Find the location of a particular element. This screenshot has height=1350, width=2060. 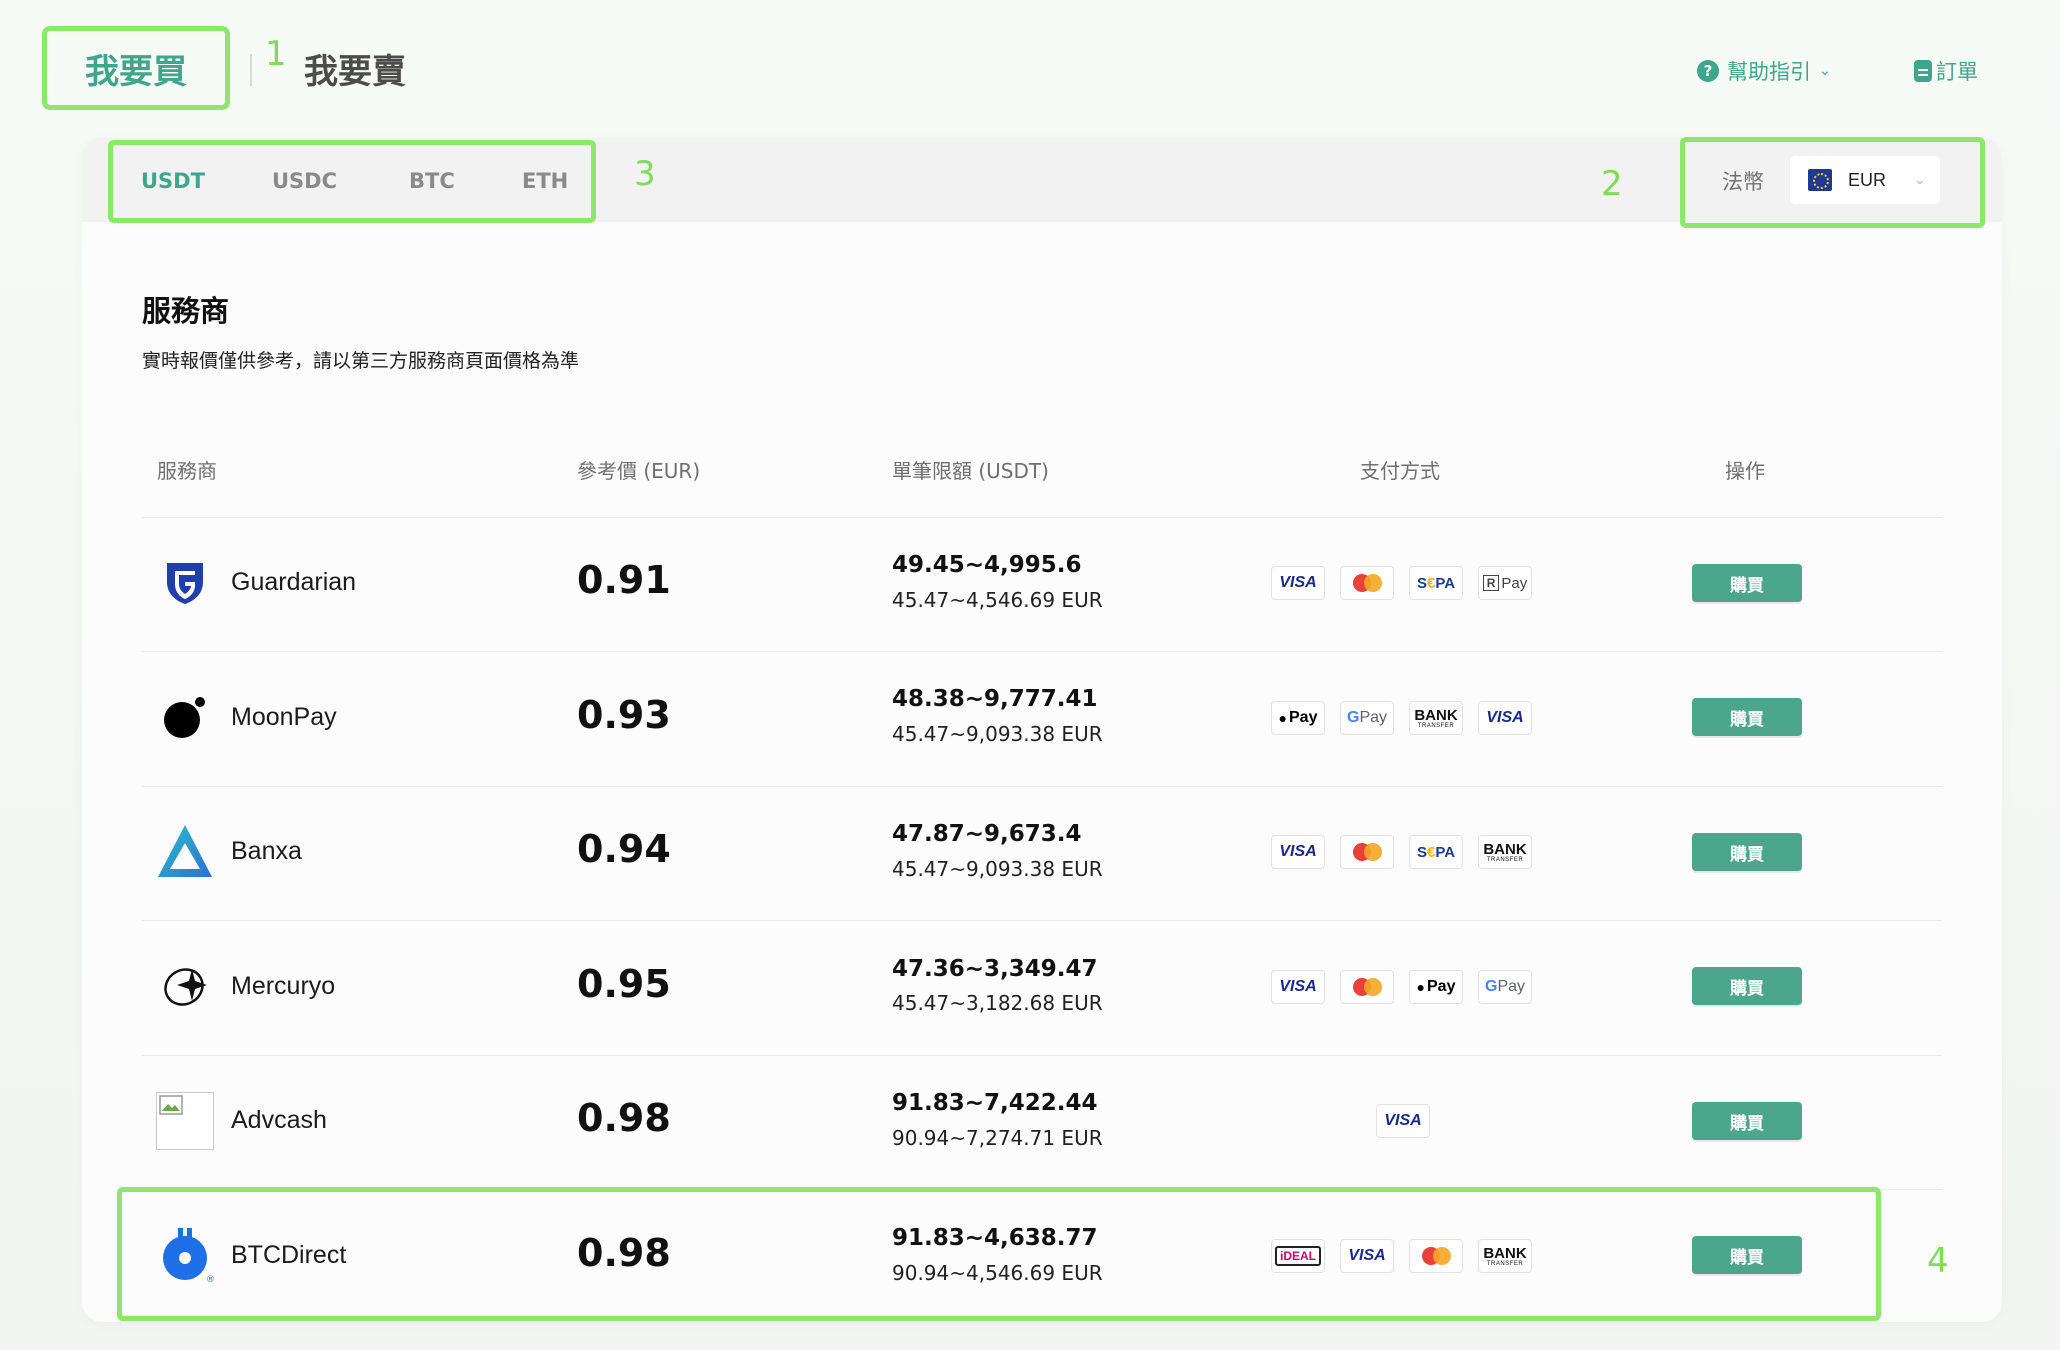

section-title: 服務商 is located at coordinates (186, 311).